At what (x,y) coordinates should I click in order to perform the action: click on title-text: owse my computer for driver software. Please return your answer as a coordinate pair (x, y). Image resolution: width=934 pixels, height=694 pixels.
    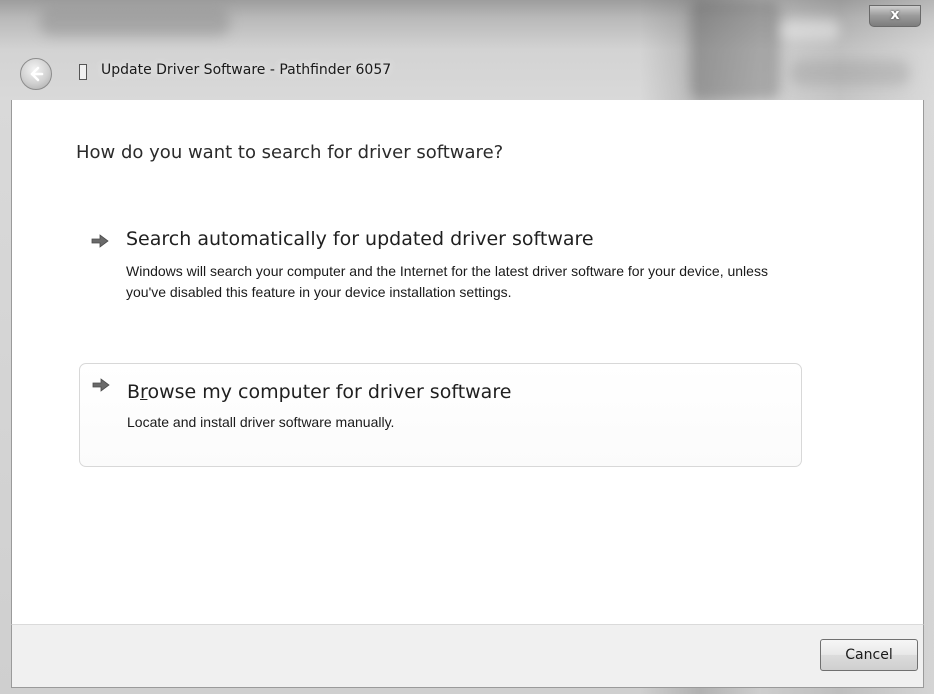
    Looking at the image, I should click on (329, 392).